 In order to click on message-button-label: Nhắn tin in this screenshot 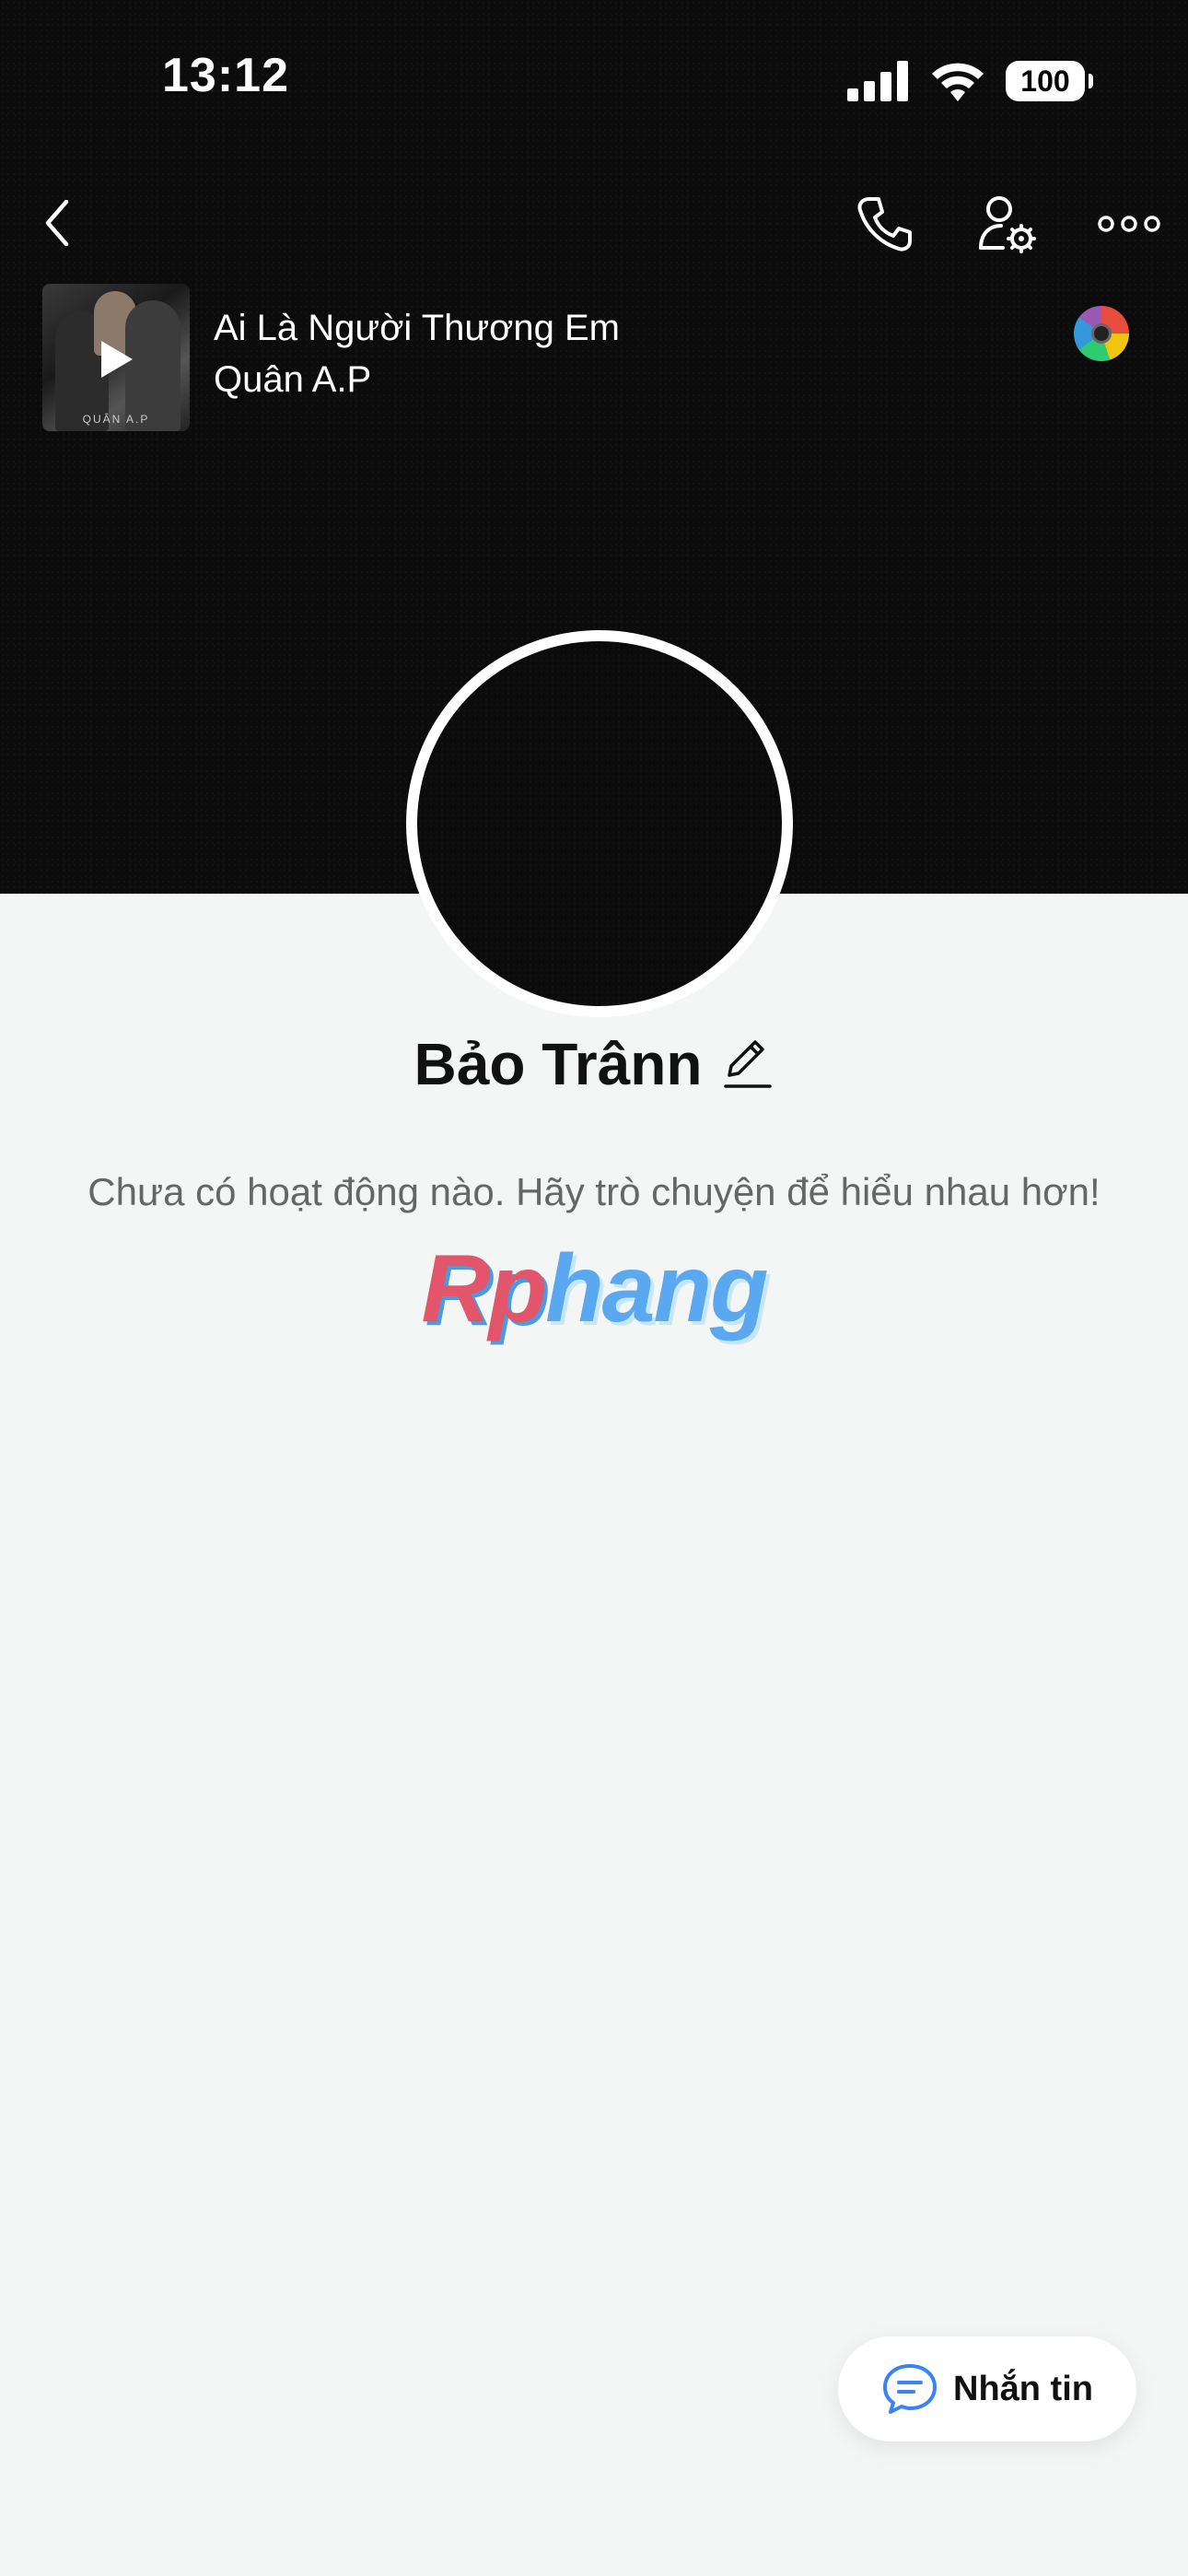, I will do `click(1023, 2388)`.